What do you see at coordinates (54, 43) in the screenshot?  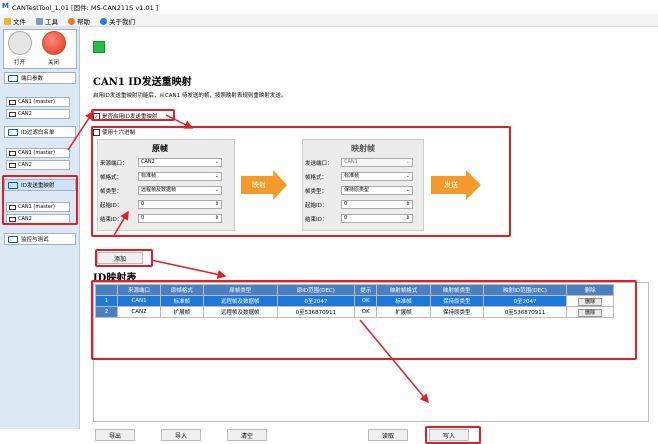 I see `close-button` at bounding box center [54, 43].